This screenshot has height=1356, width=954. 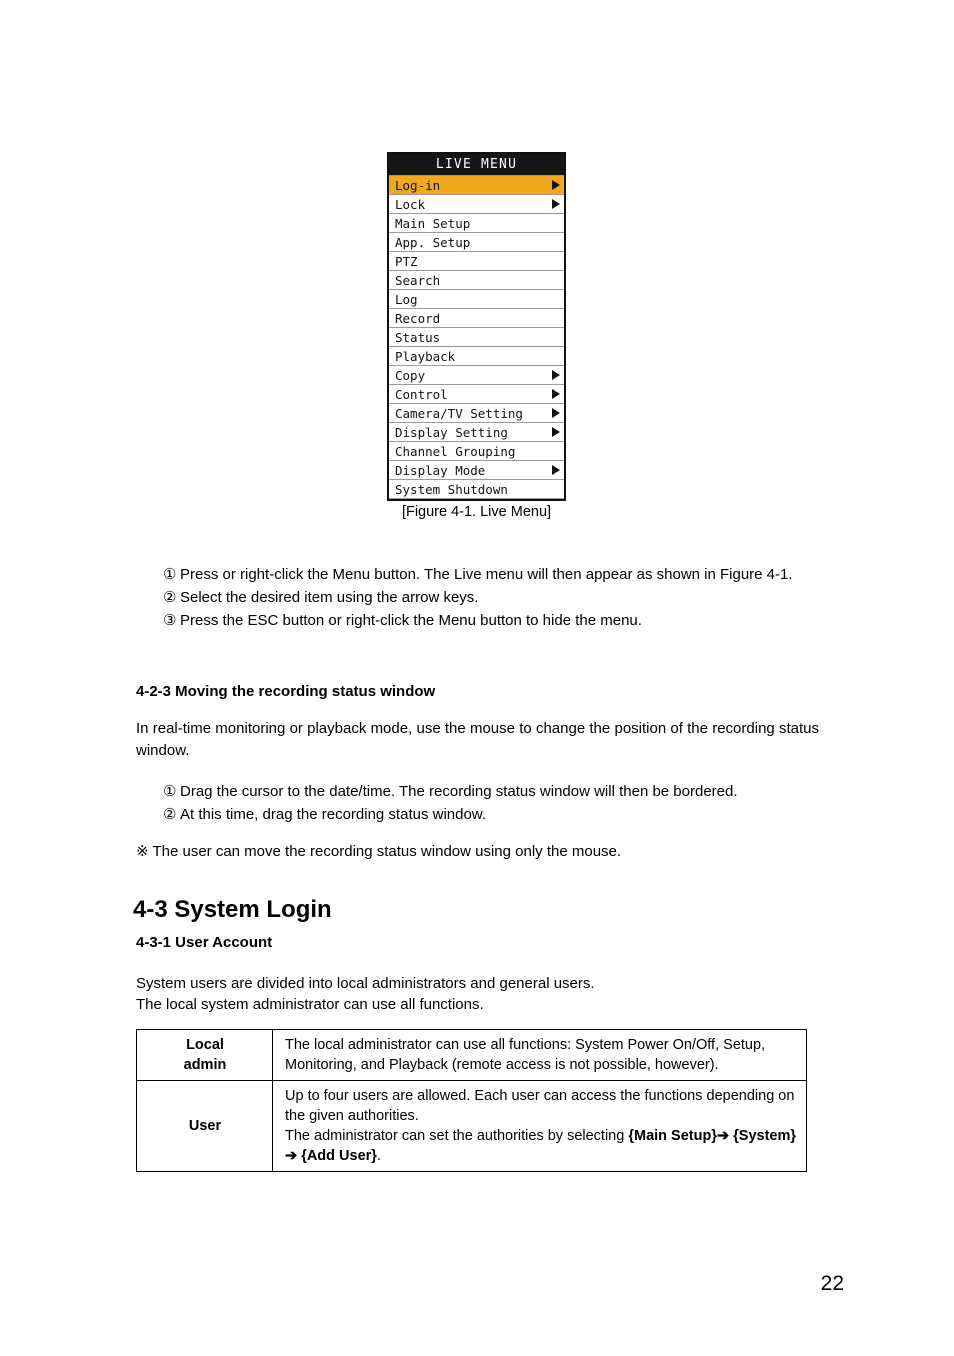 I want to click on live-menu-item-label: Search, so click(x=418, y=280).